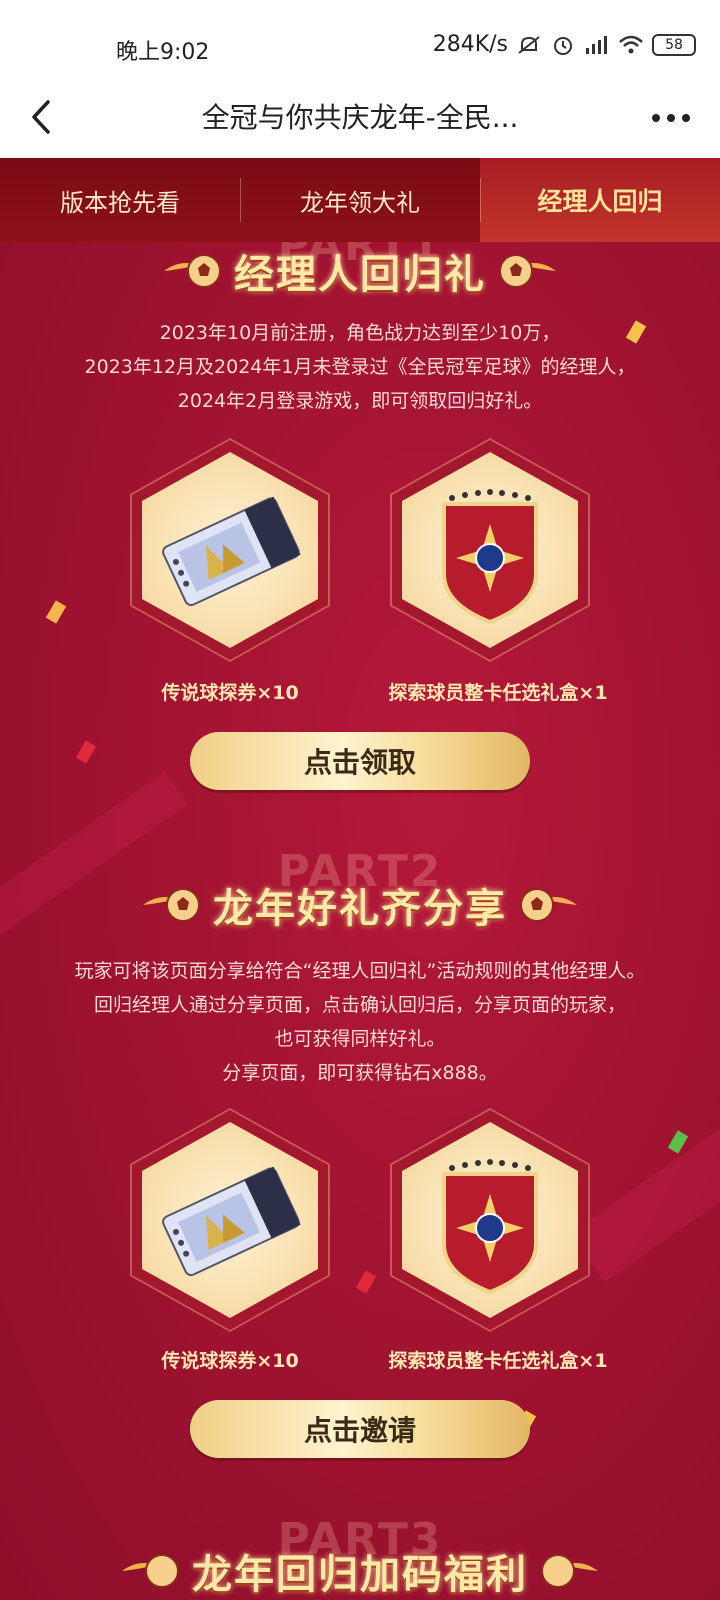 This screenshot has height=1600, width=720. I want to click on section-header: 龙年回归加码福利, so click(360, 1571).